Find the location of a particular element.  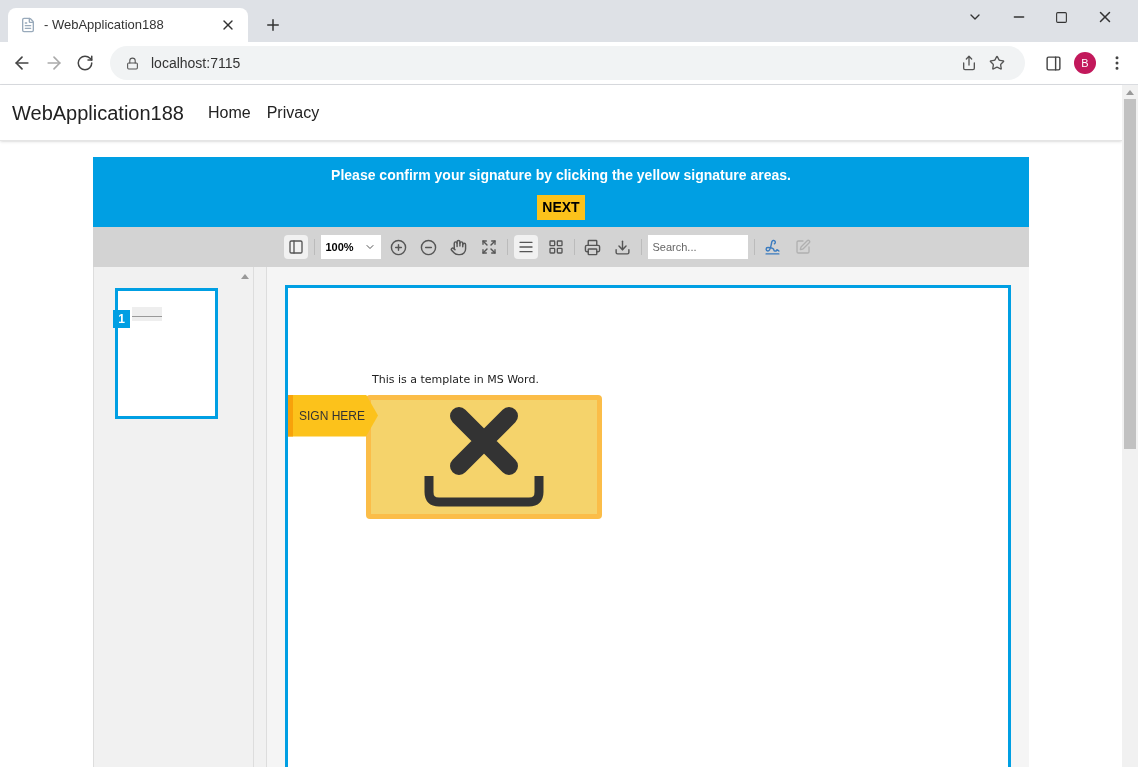

signature-field is located at coordinates (484, 456).